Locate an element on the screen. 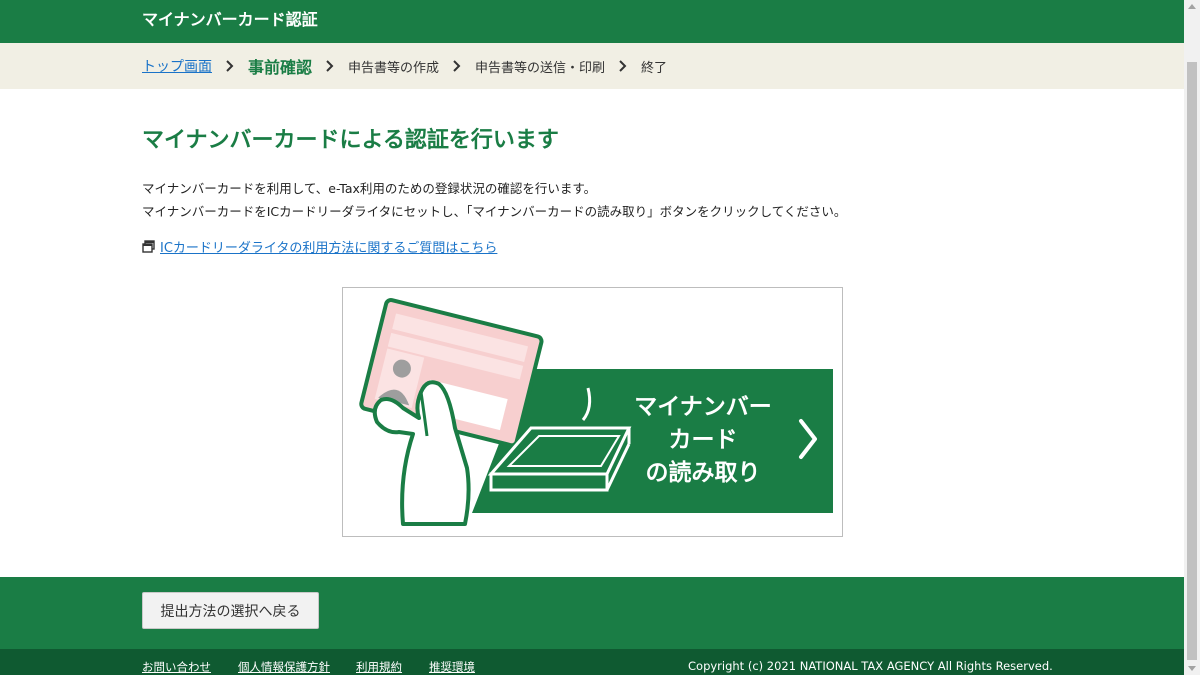  ic-reader-help-link: ICカードリーダライタの利用方法に関するご質問はこちら is located at coordinates (328, 246).